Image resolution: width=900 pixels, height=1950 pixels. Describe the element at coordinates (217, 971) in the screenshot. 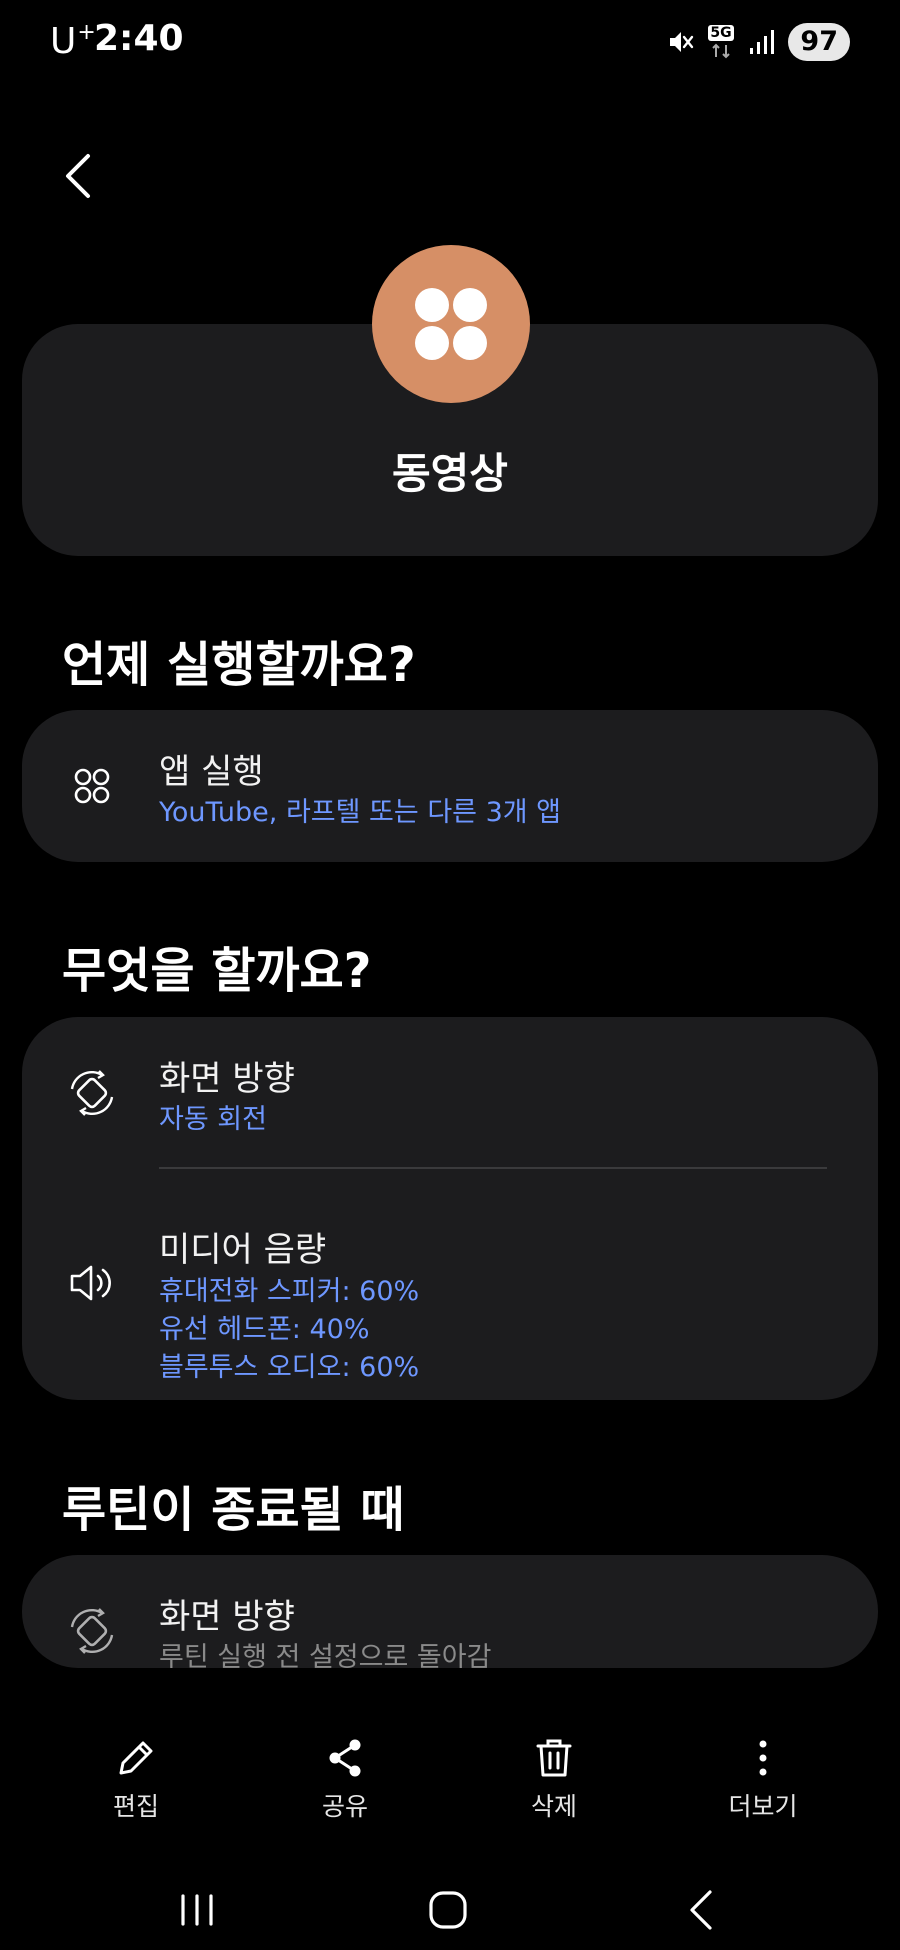

I see `section-title-what: 무엇을 할까요?` at that location.